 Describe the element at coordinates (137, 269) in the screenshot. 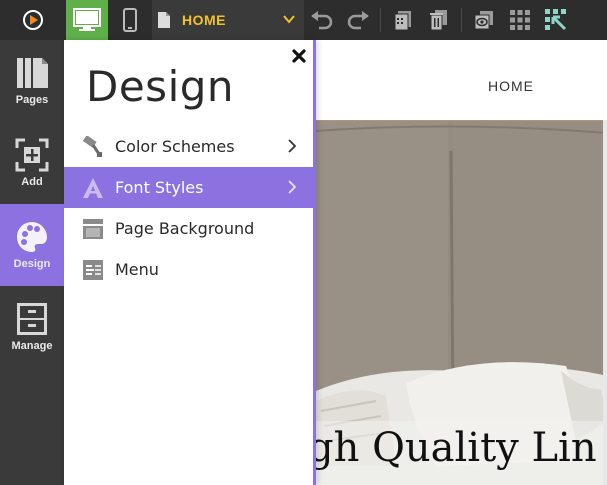

I see `menu-item-label: Menu` at that location.